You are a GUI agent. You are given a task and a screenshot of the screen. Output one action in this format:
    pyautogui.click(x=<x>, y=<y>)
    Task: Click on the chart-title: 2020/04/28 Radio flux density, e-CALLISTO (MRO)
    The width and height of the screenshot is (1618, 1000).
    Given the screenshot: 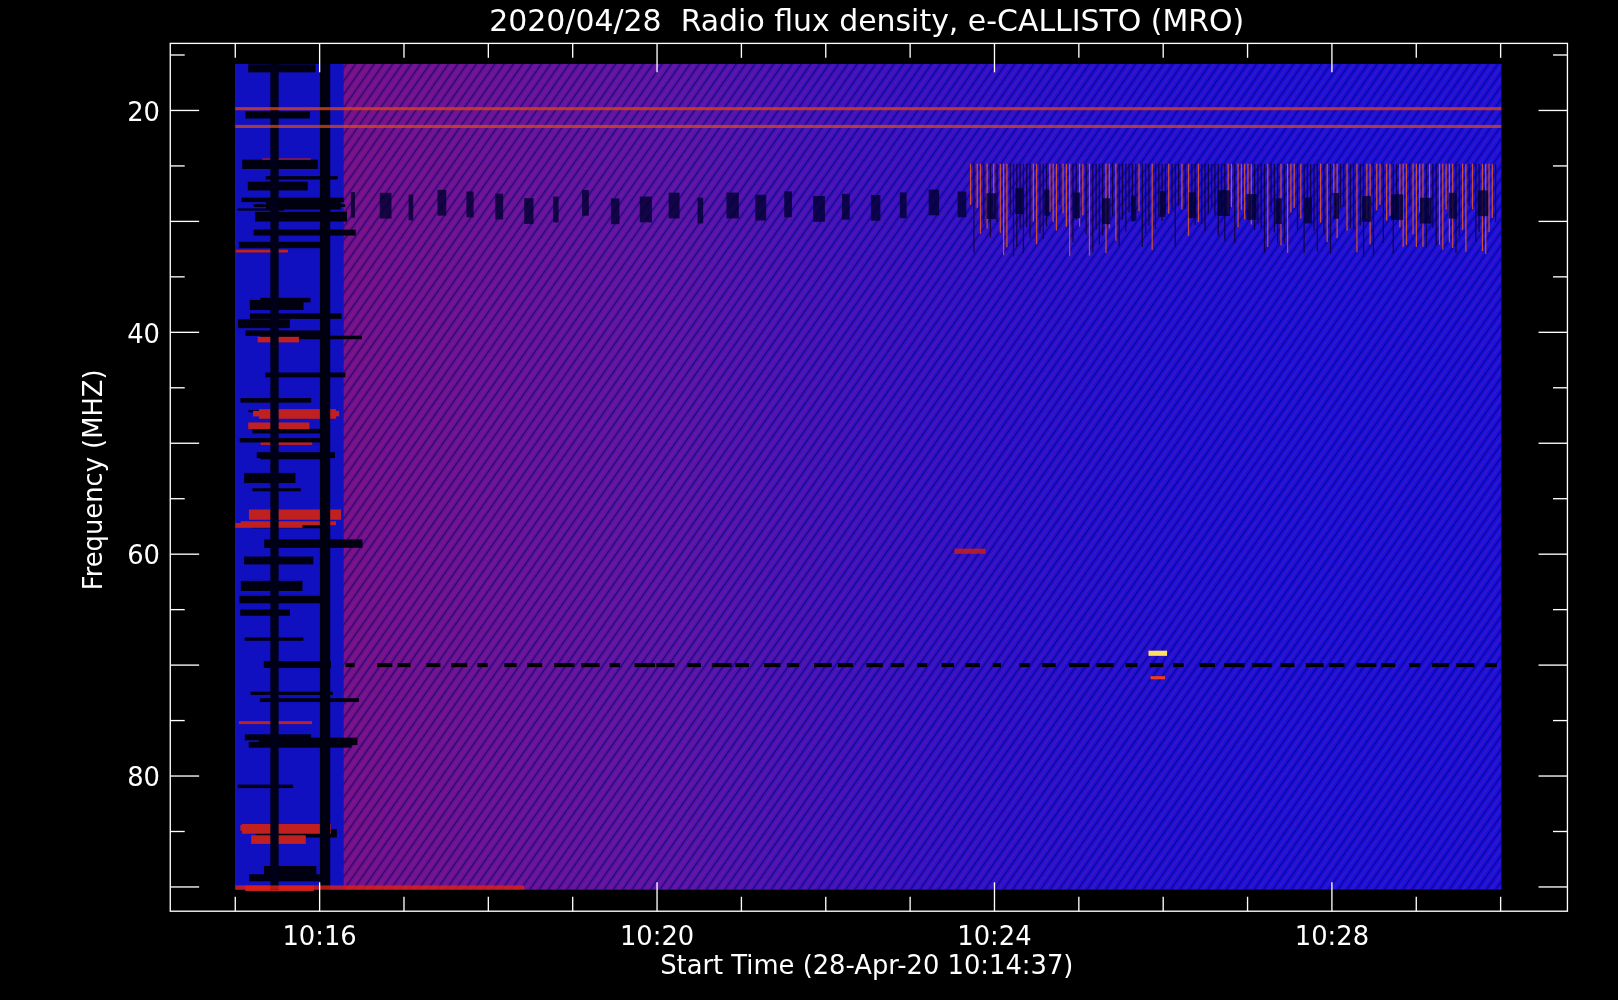 What is the action you would take?
    pyautogui.click(x=867, y=20)
    